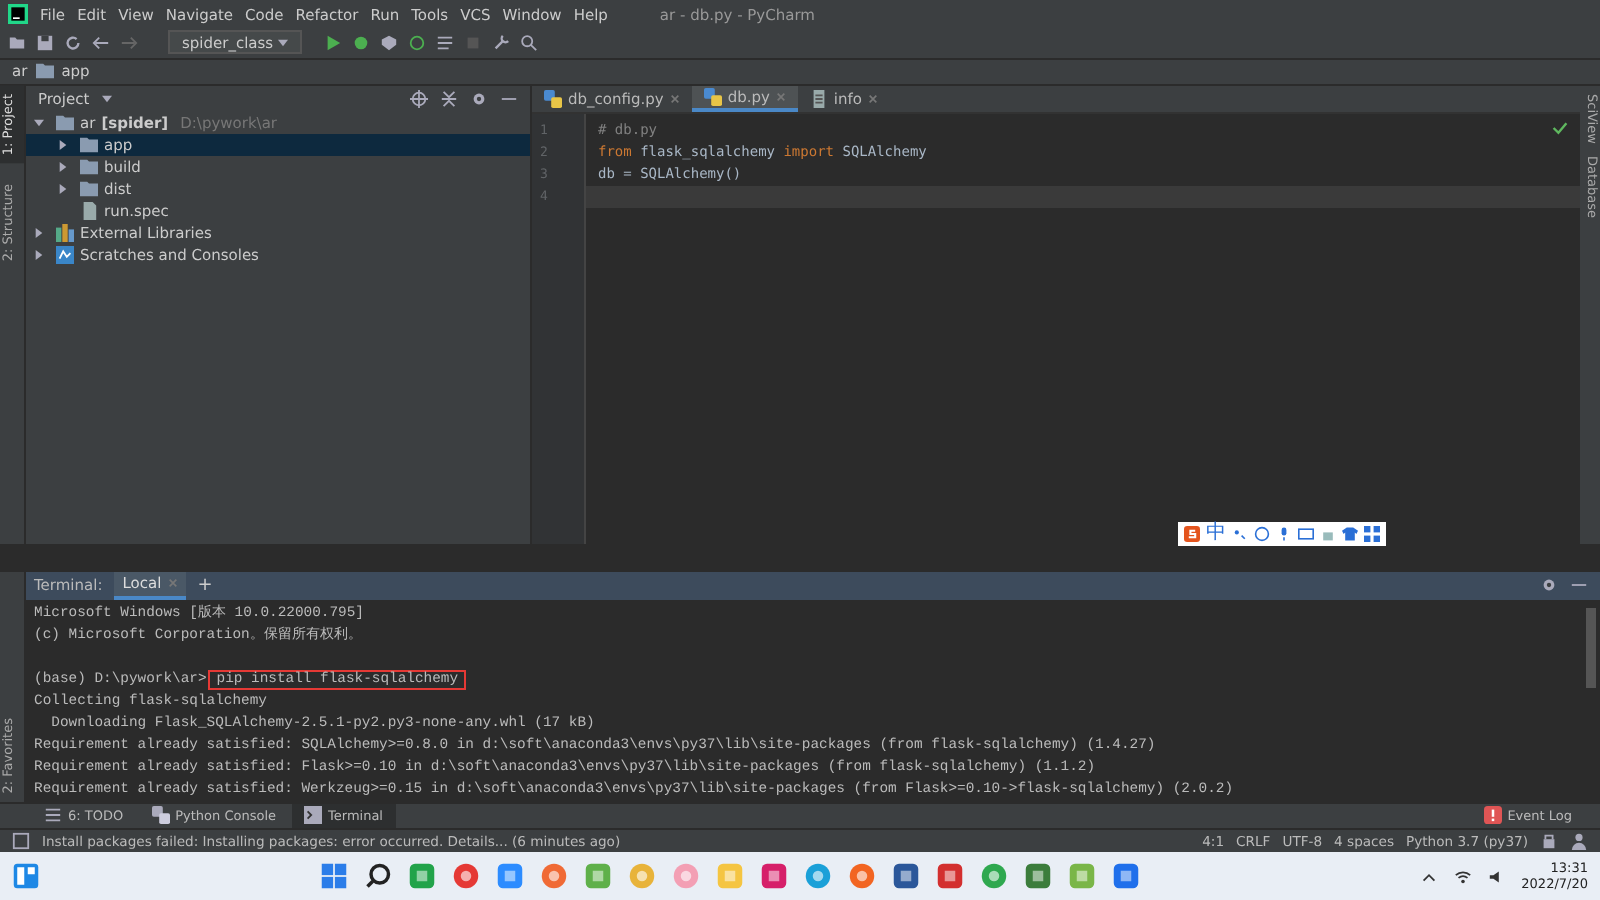 This screenshot has height=900, width=1600. I want to click on back-arrow-icon, so click(101, 42).